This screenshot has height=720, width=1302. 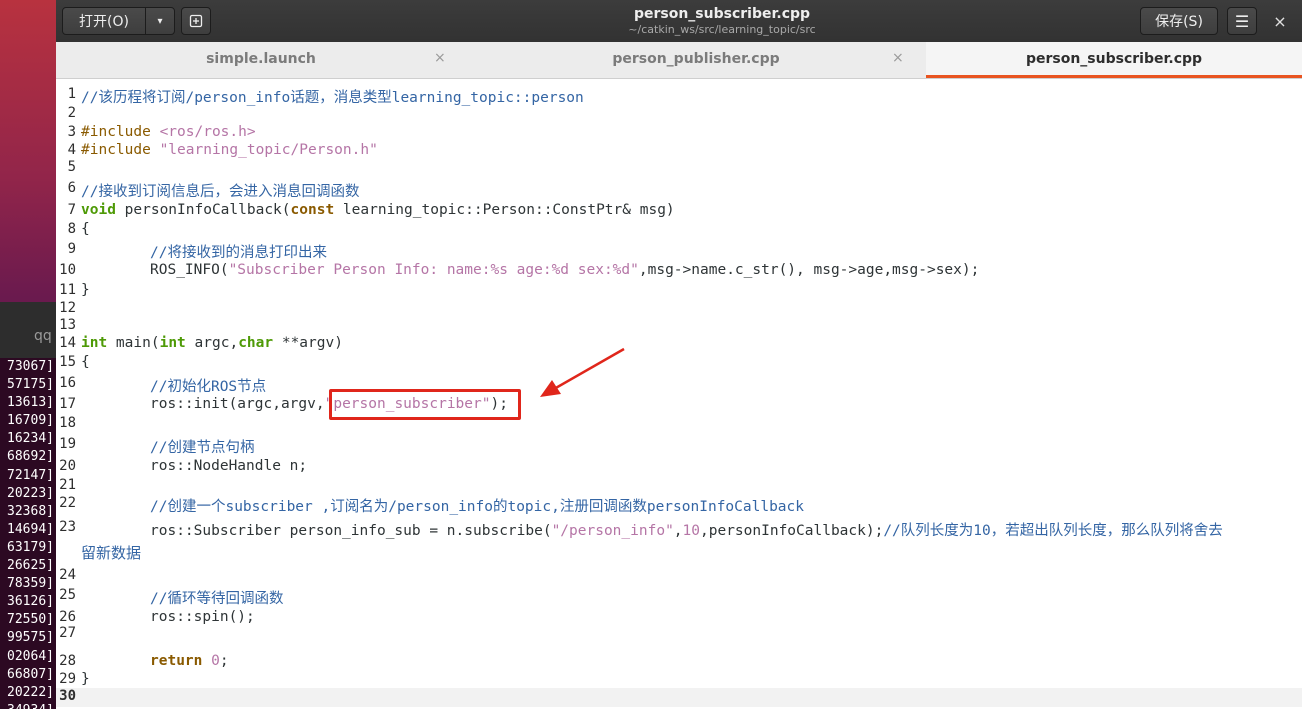 I want to click on code-line: 6 //接收到订阅信息后，会进入消息回调函数, so click(x=679, y=190).